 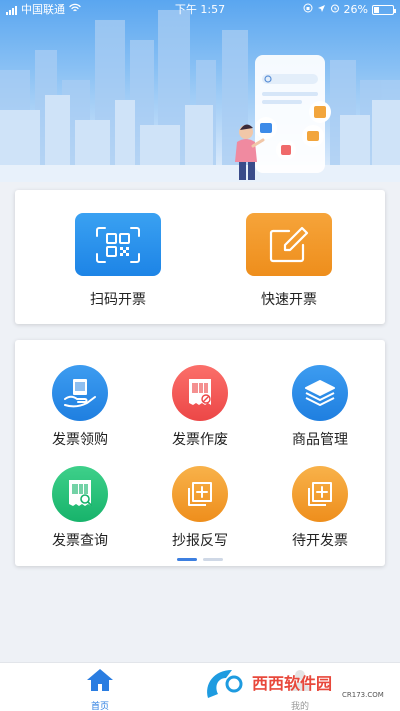 What do you see at coordinates (320, 541) in the screenshot?
I see `pending-invoice-label: 待开发票` at bounding box center [320, 541].